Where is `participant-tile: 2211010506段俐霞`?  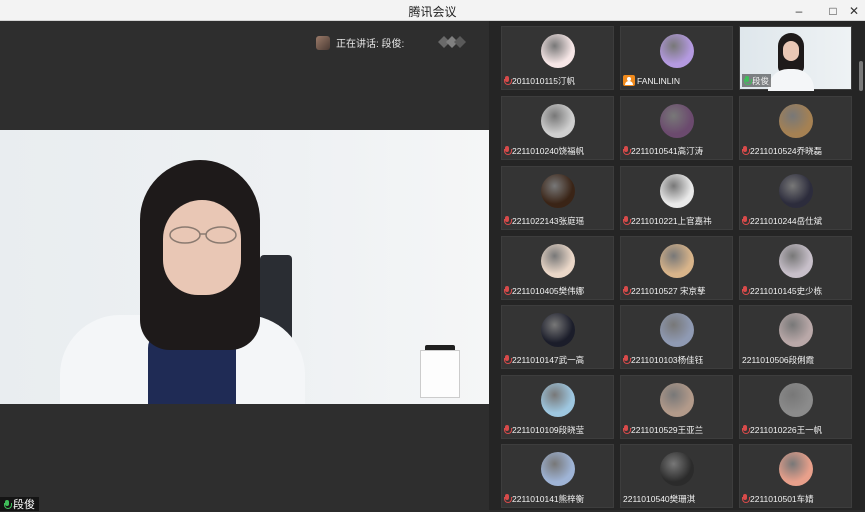
participant-tile: 2211010506段俐霞 is located at coordinates (795, 337).